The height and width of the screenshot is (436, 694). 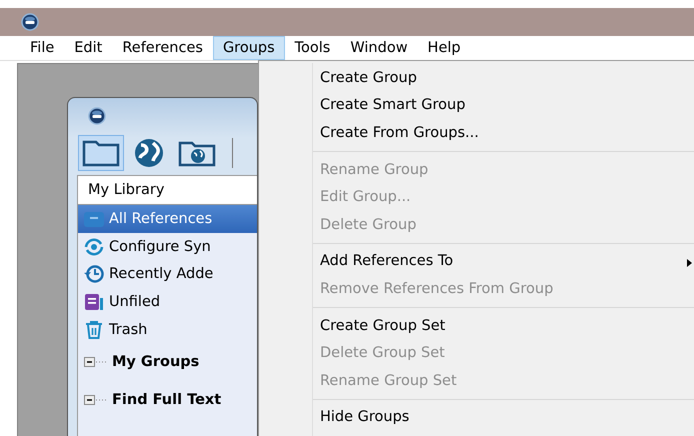 I want to click on toolbar-button, so click(x=101, y=153).